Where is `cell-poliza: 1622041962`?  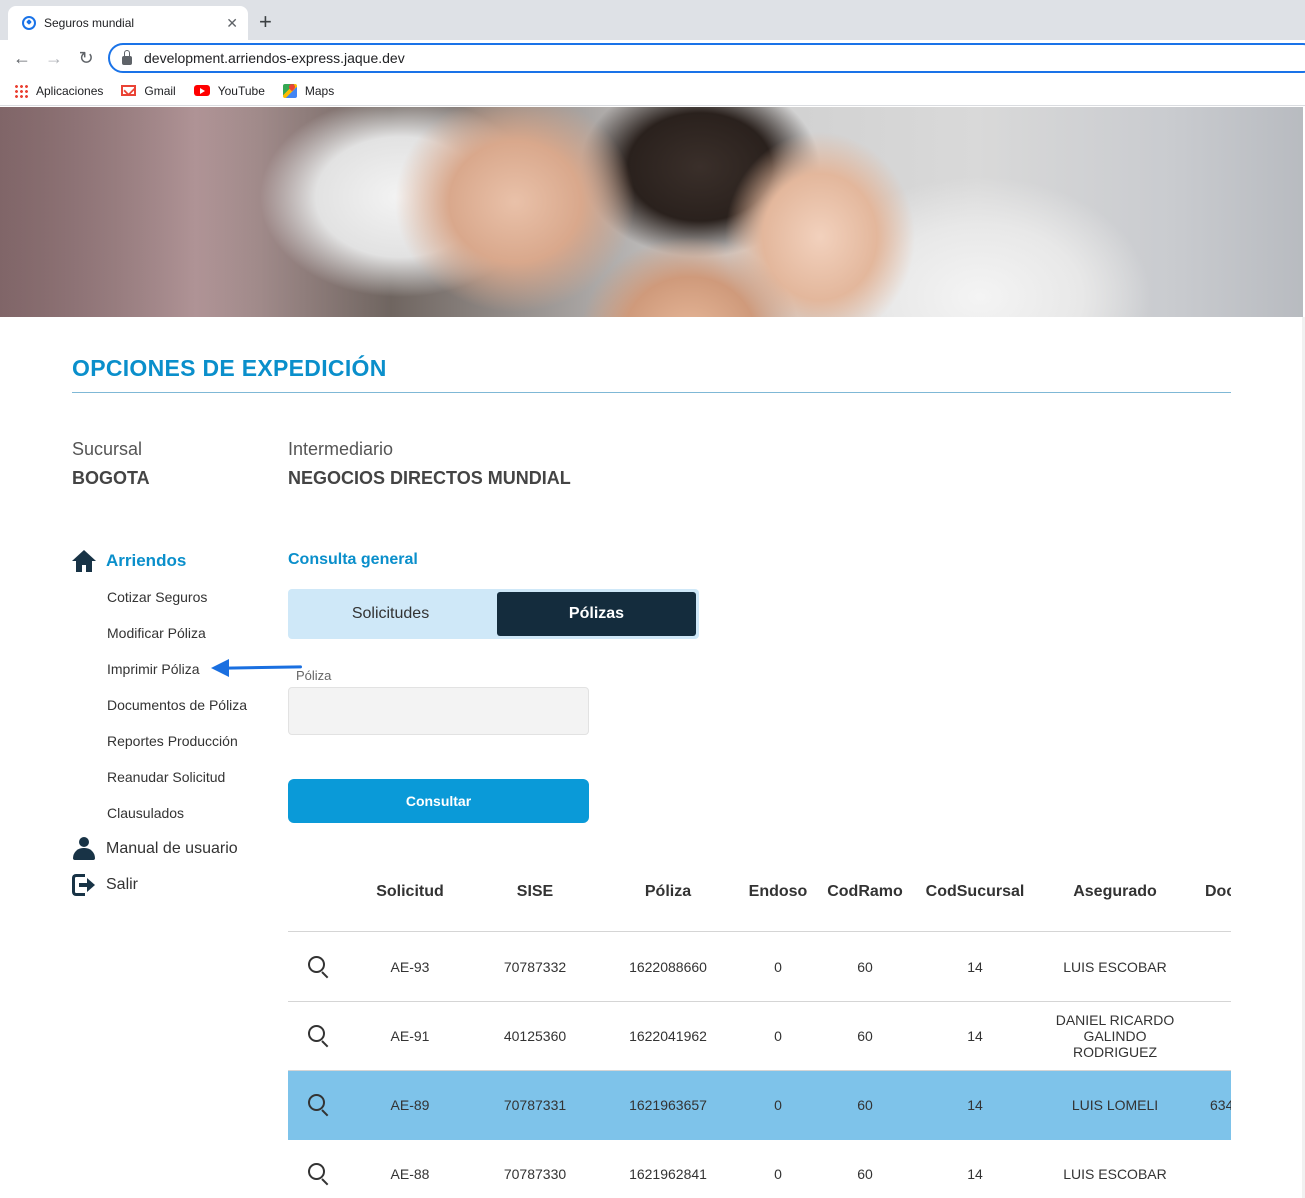 cell-poliza: 1622041962 is located at coordinates (668, 1036).